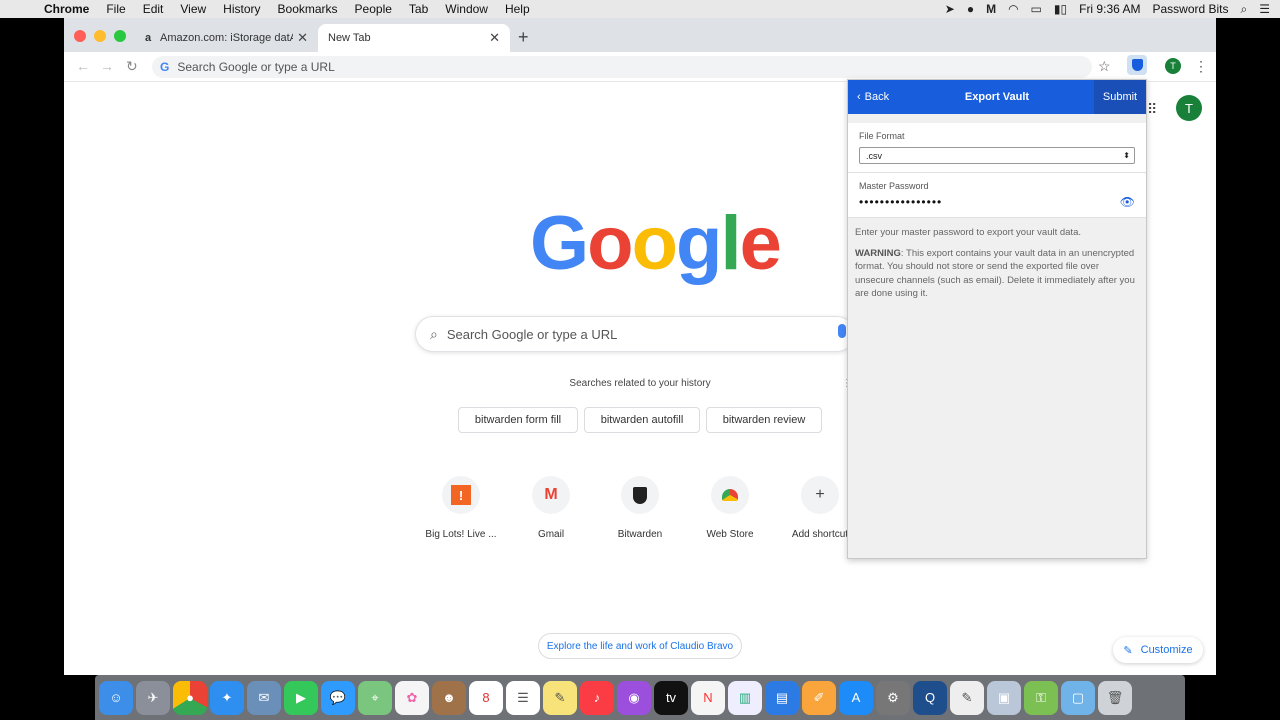  I want to click on google-apps-grid-icon: ⠿, so click(1152, 109).